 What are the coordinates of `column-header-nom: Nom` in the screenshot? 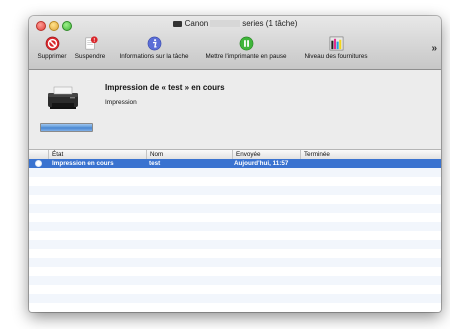 It's located at (189, 154).